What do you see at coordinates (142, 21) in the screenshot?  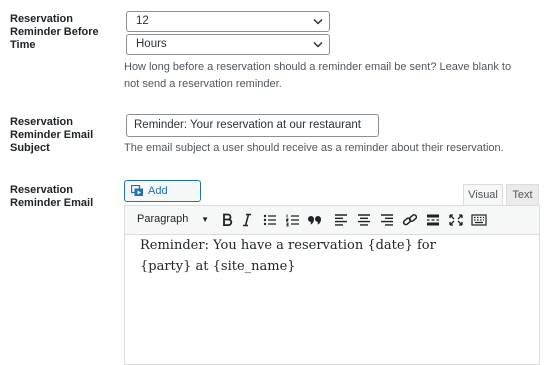 I see `reminder-amount-value: 12` at bounding box center [142, 21].